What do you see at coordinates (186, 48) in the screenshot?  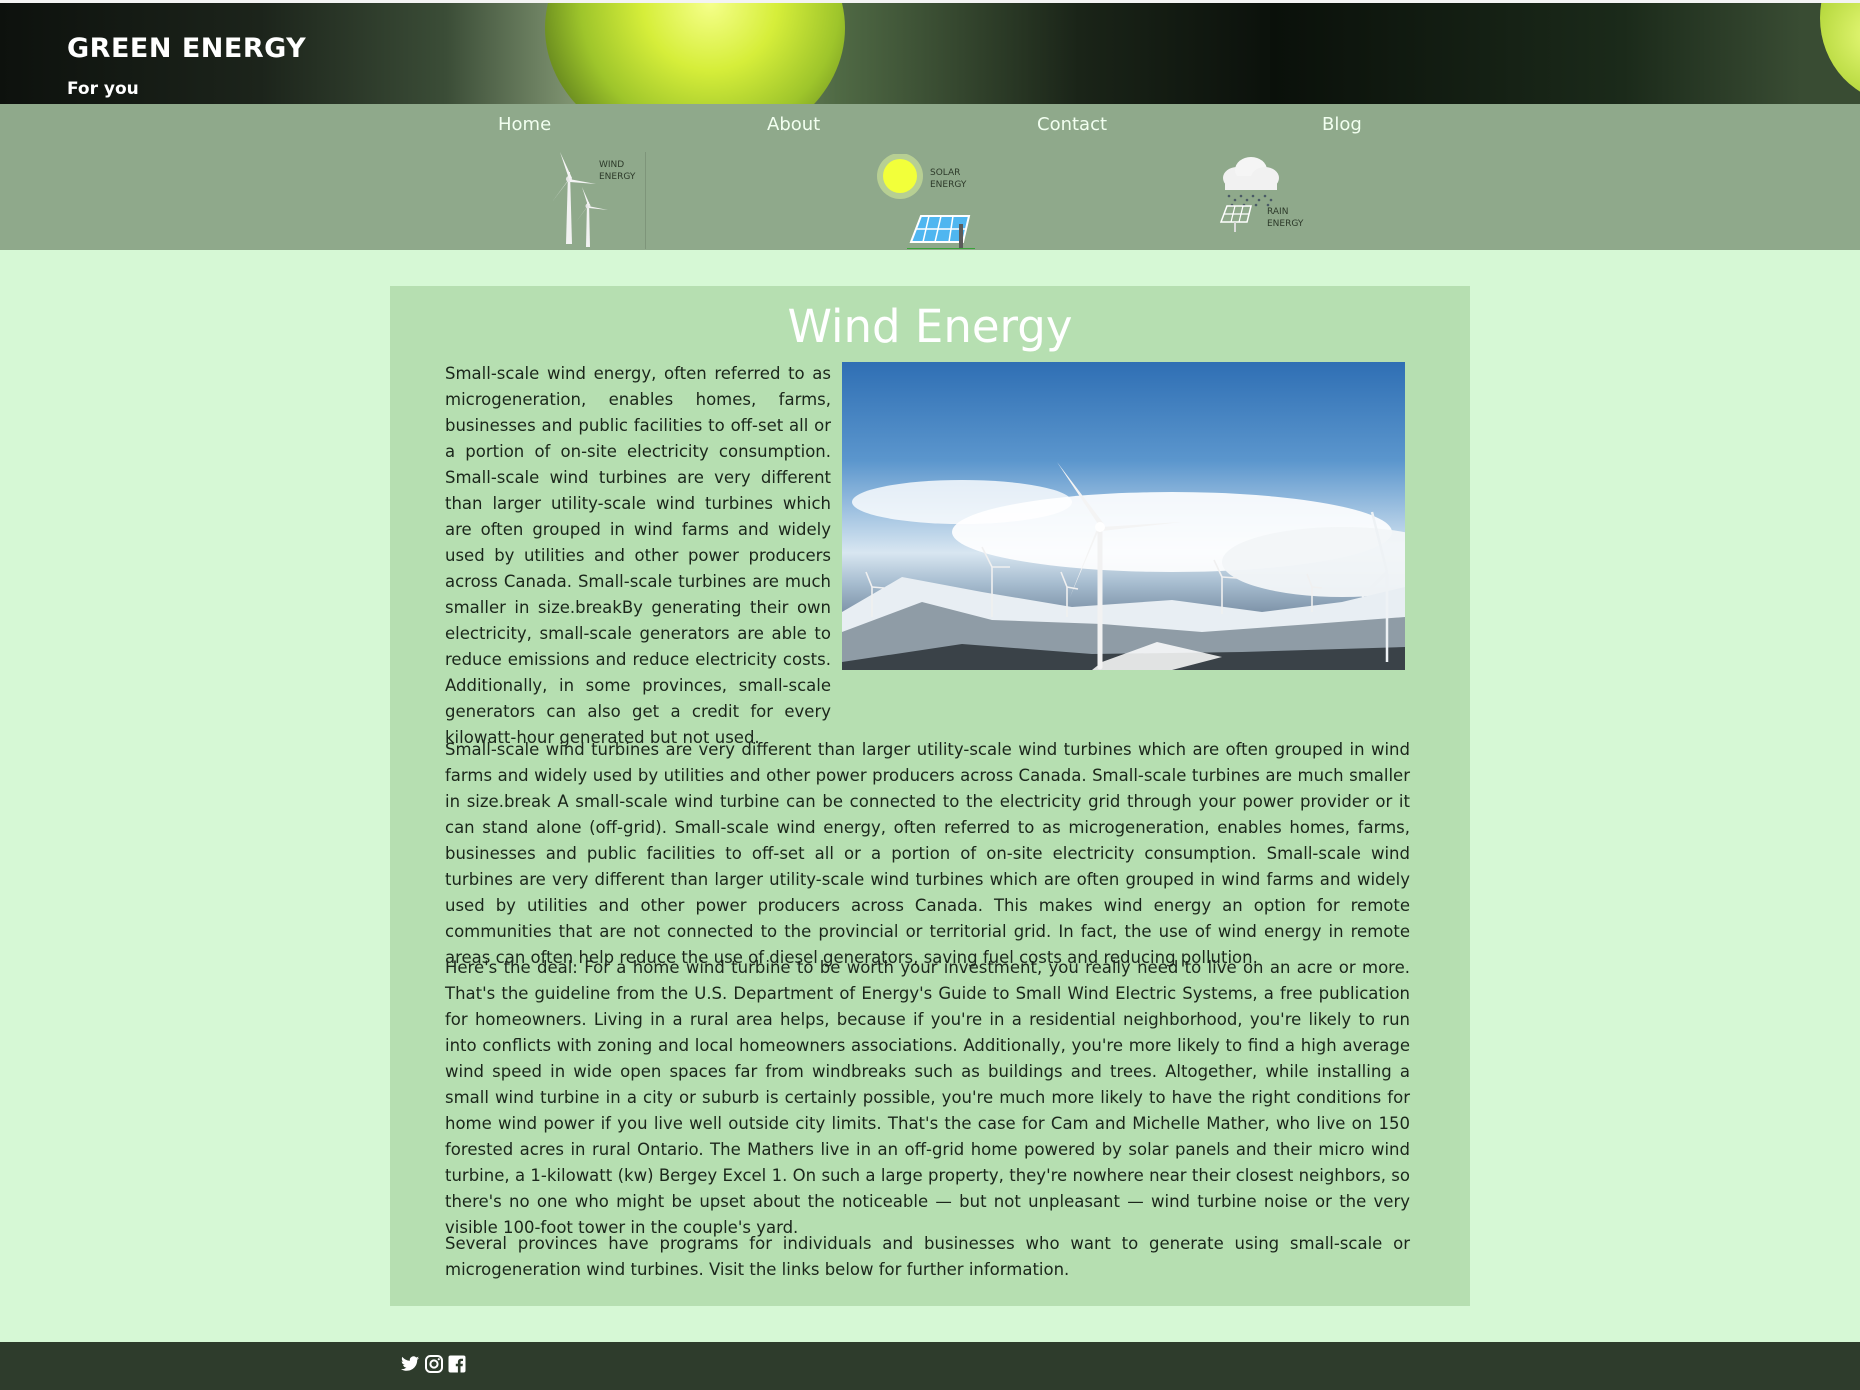 I see `site-title: GREEN ENERGY` at bounding box center [186, 48].